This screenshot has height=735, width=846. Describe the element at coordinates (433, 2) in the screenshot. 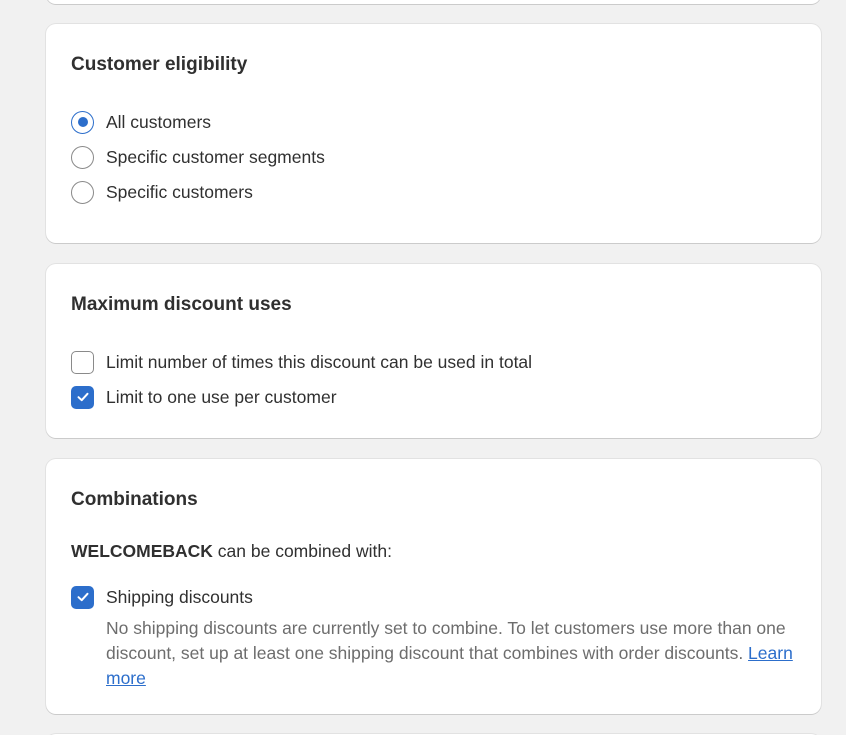

I see `previous-card` at that location.